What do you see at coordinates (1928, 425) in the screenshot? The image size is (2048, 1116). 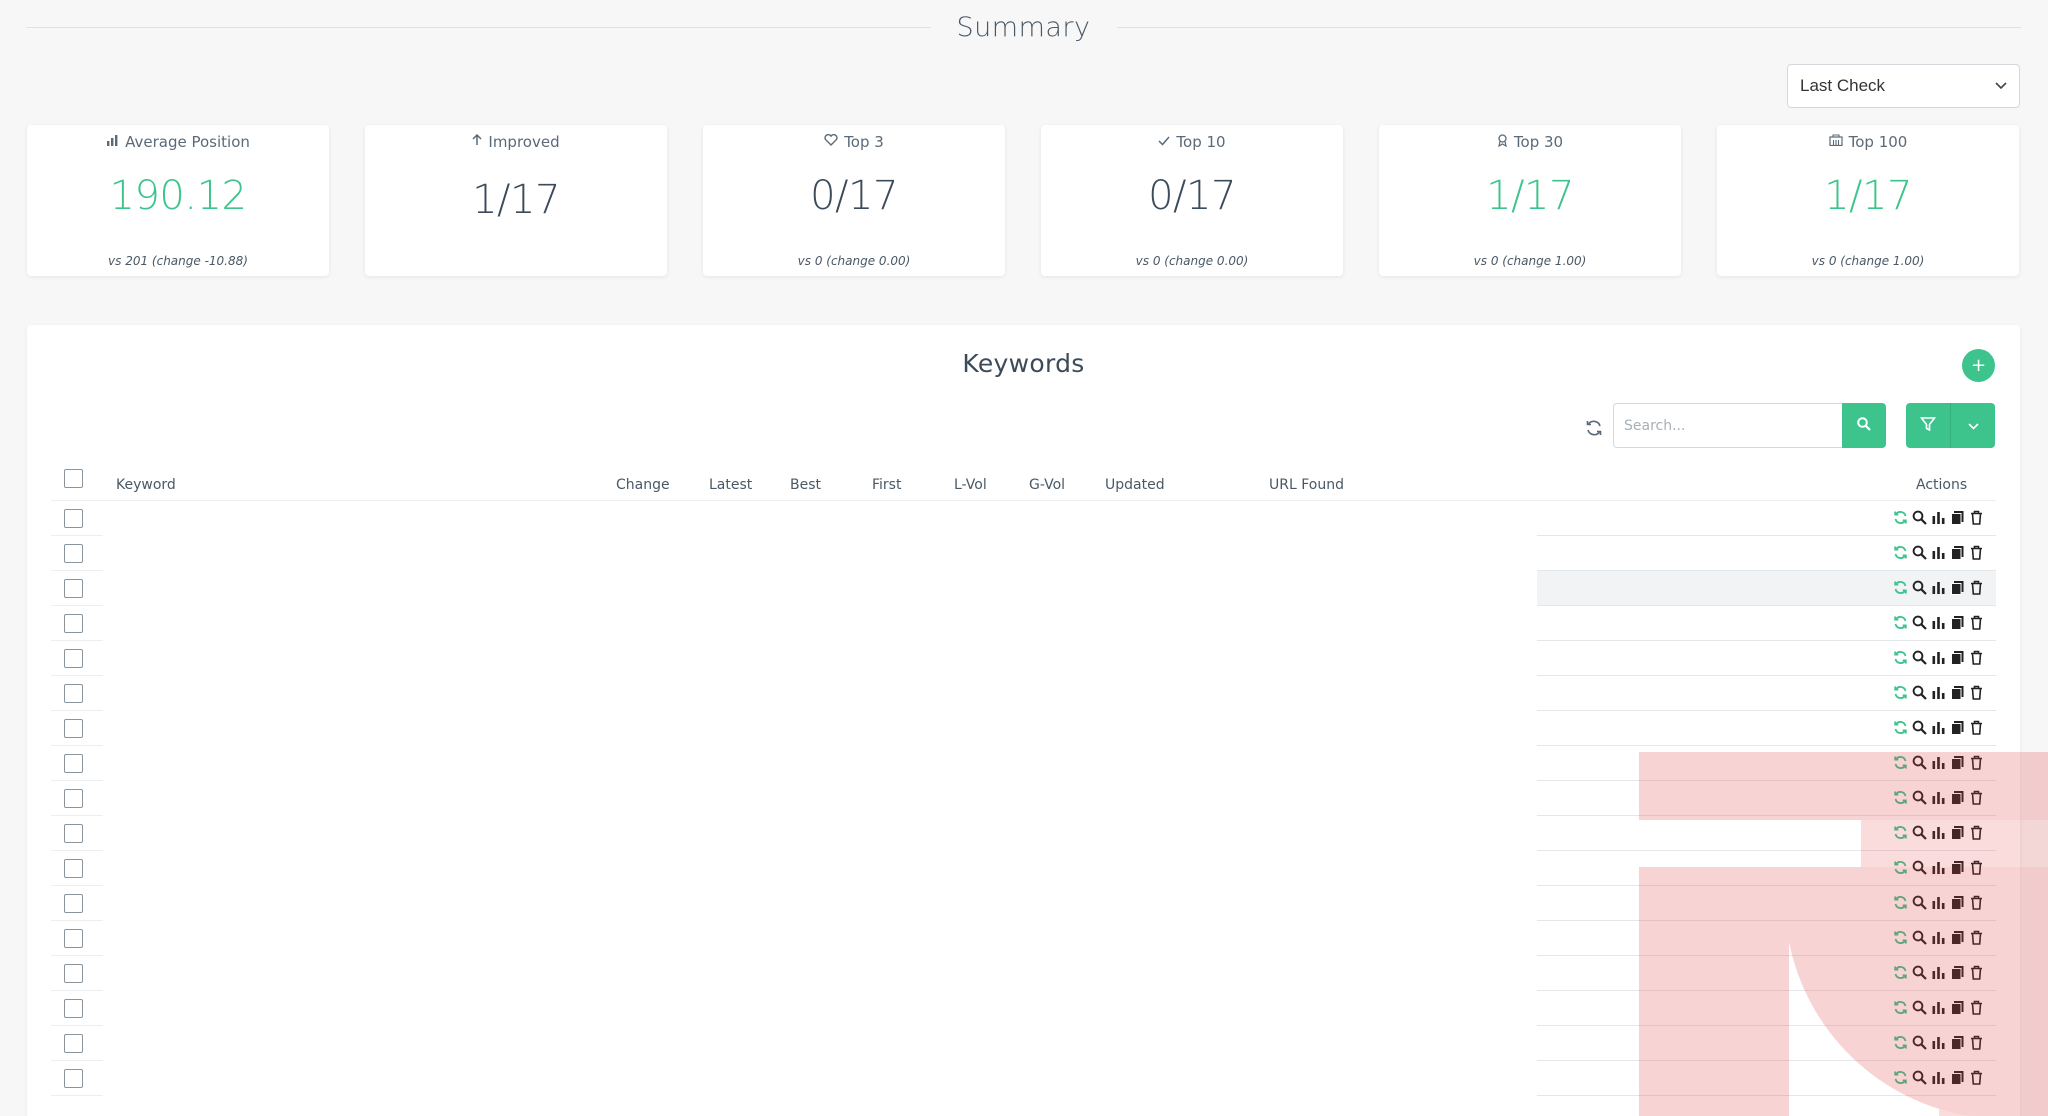 I see `filter-button` at bounding box center [1928, 425].